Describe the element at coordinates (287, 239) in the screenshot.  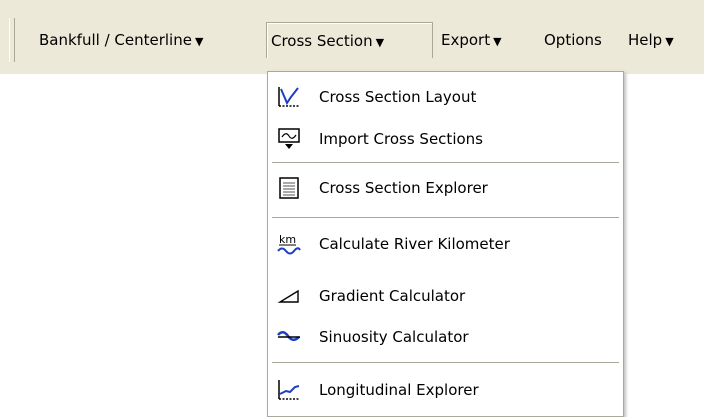
I see `km-icon-text: km` at that location.